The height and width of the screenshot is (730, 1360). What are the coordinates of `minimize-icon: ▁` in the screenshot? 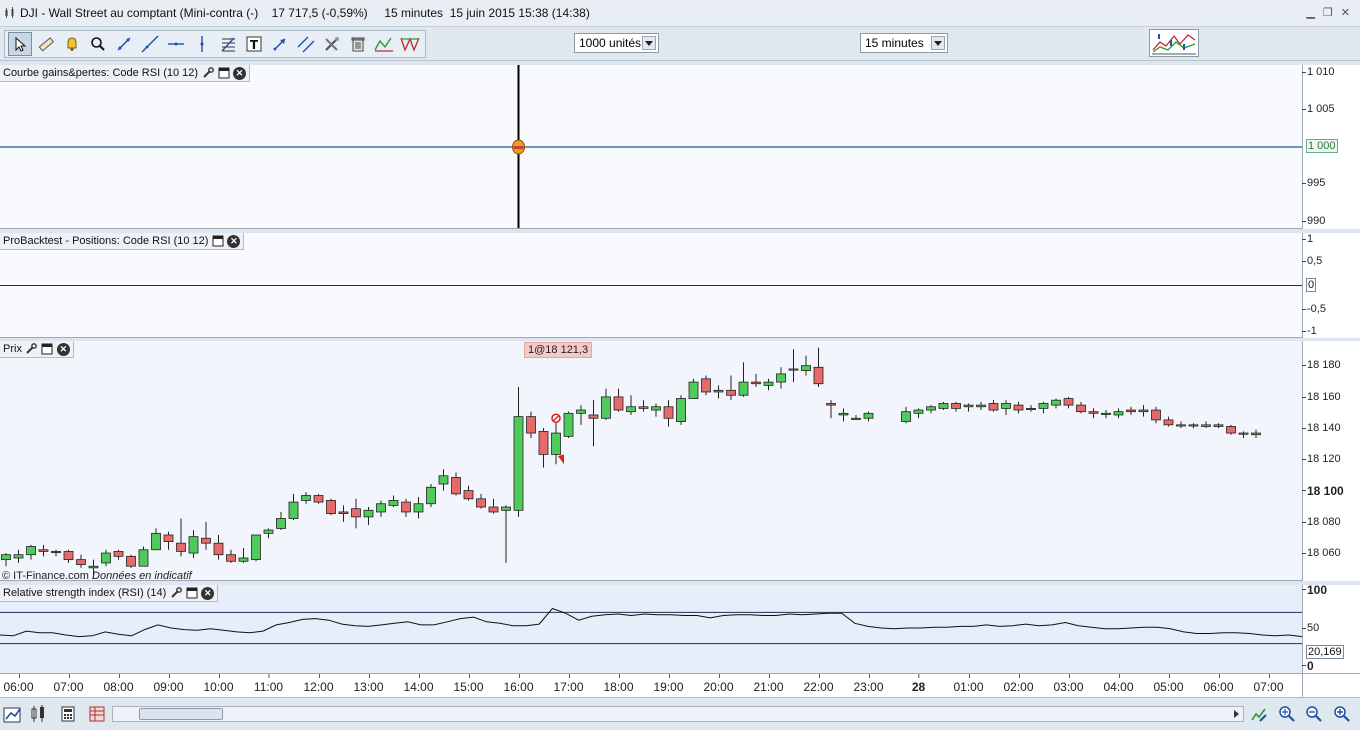 It's located at (1310, 12).